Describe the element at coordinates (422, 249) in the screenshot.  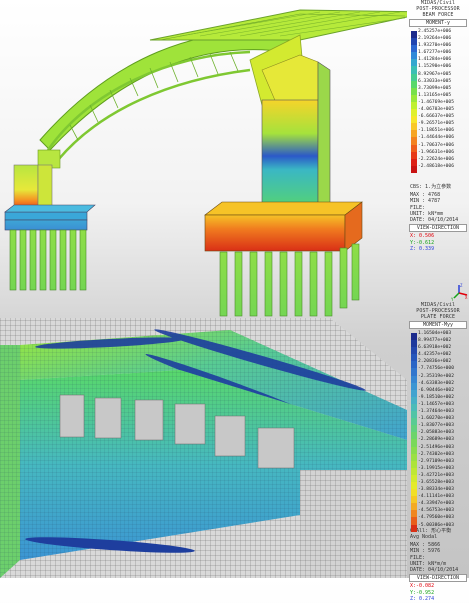
I see `view-z: Z: 0.339` at that location.